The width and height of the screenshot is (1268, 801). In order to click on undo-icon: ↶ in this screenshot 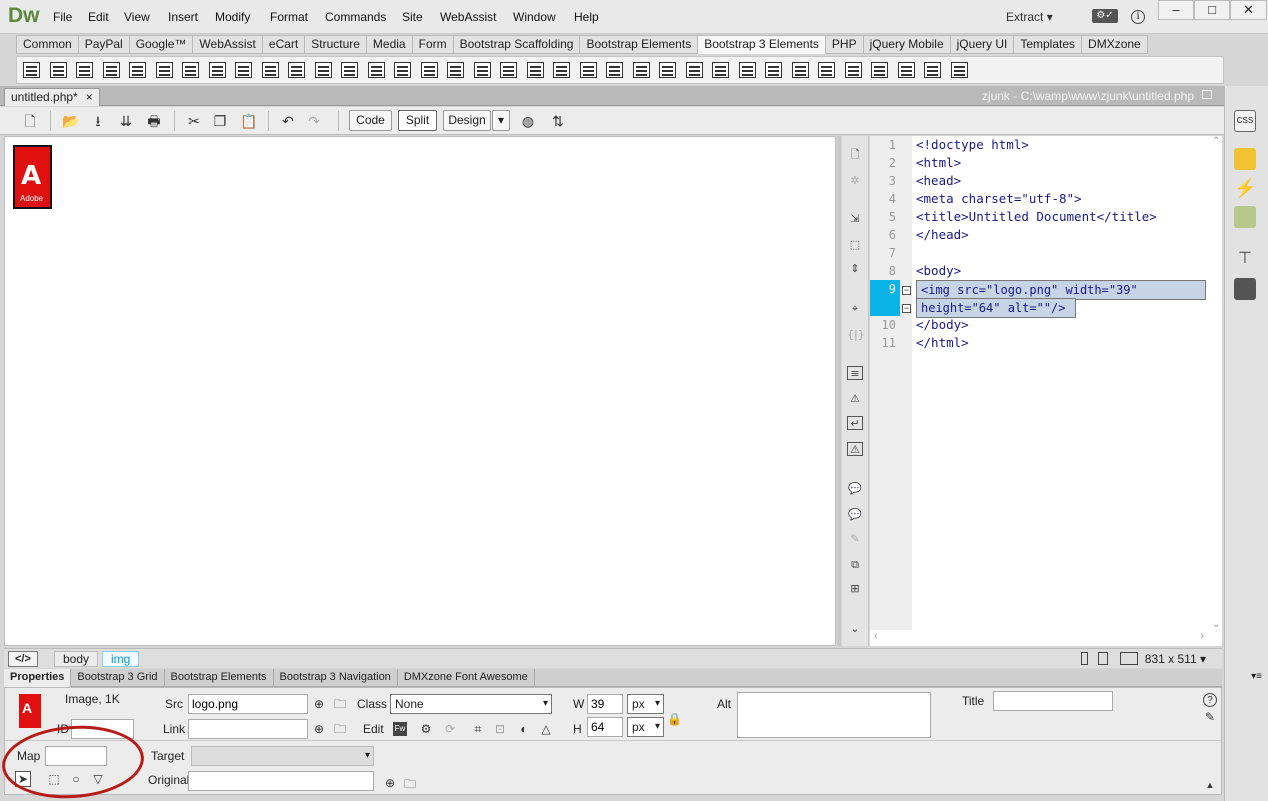, I will do `click(288, 121)`.